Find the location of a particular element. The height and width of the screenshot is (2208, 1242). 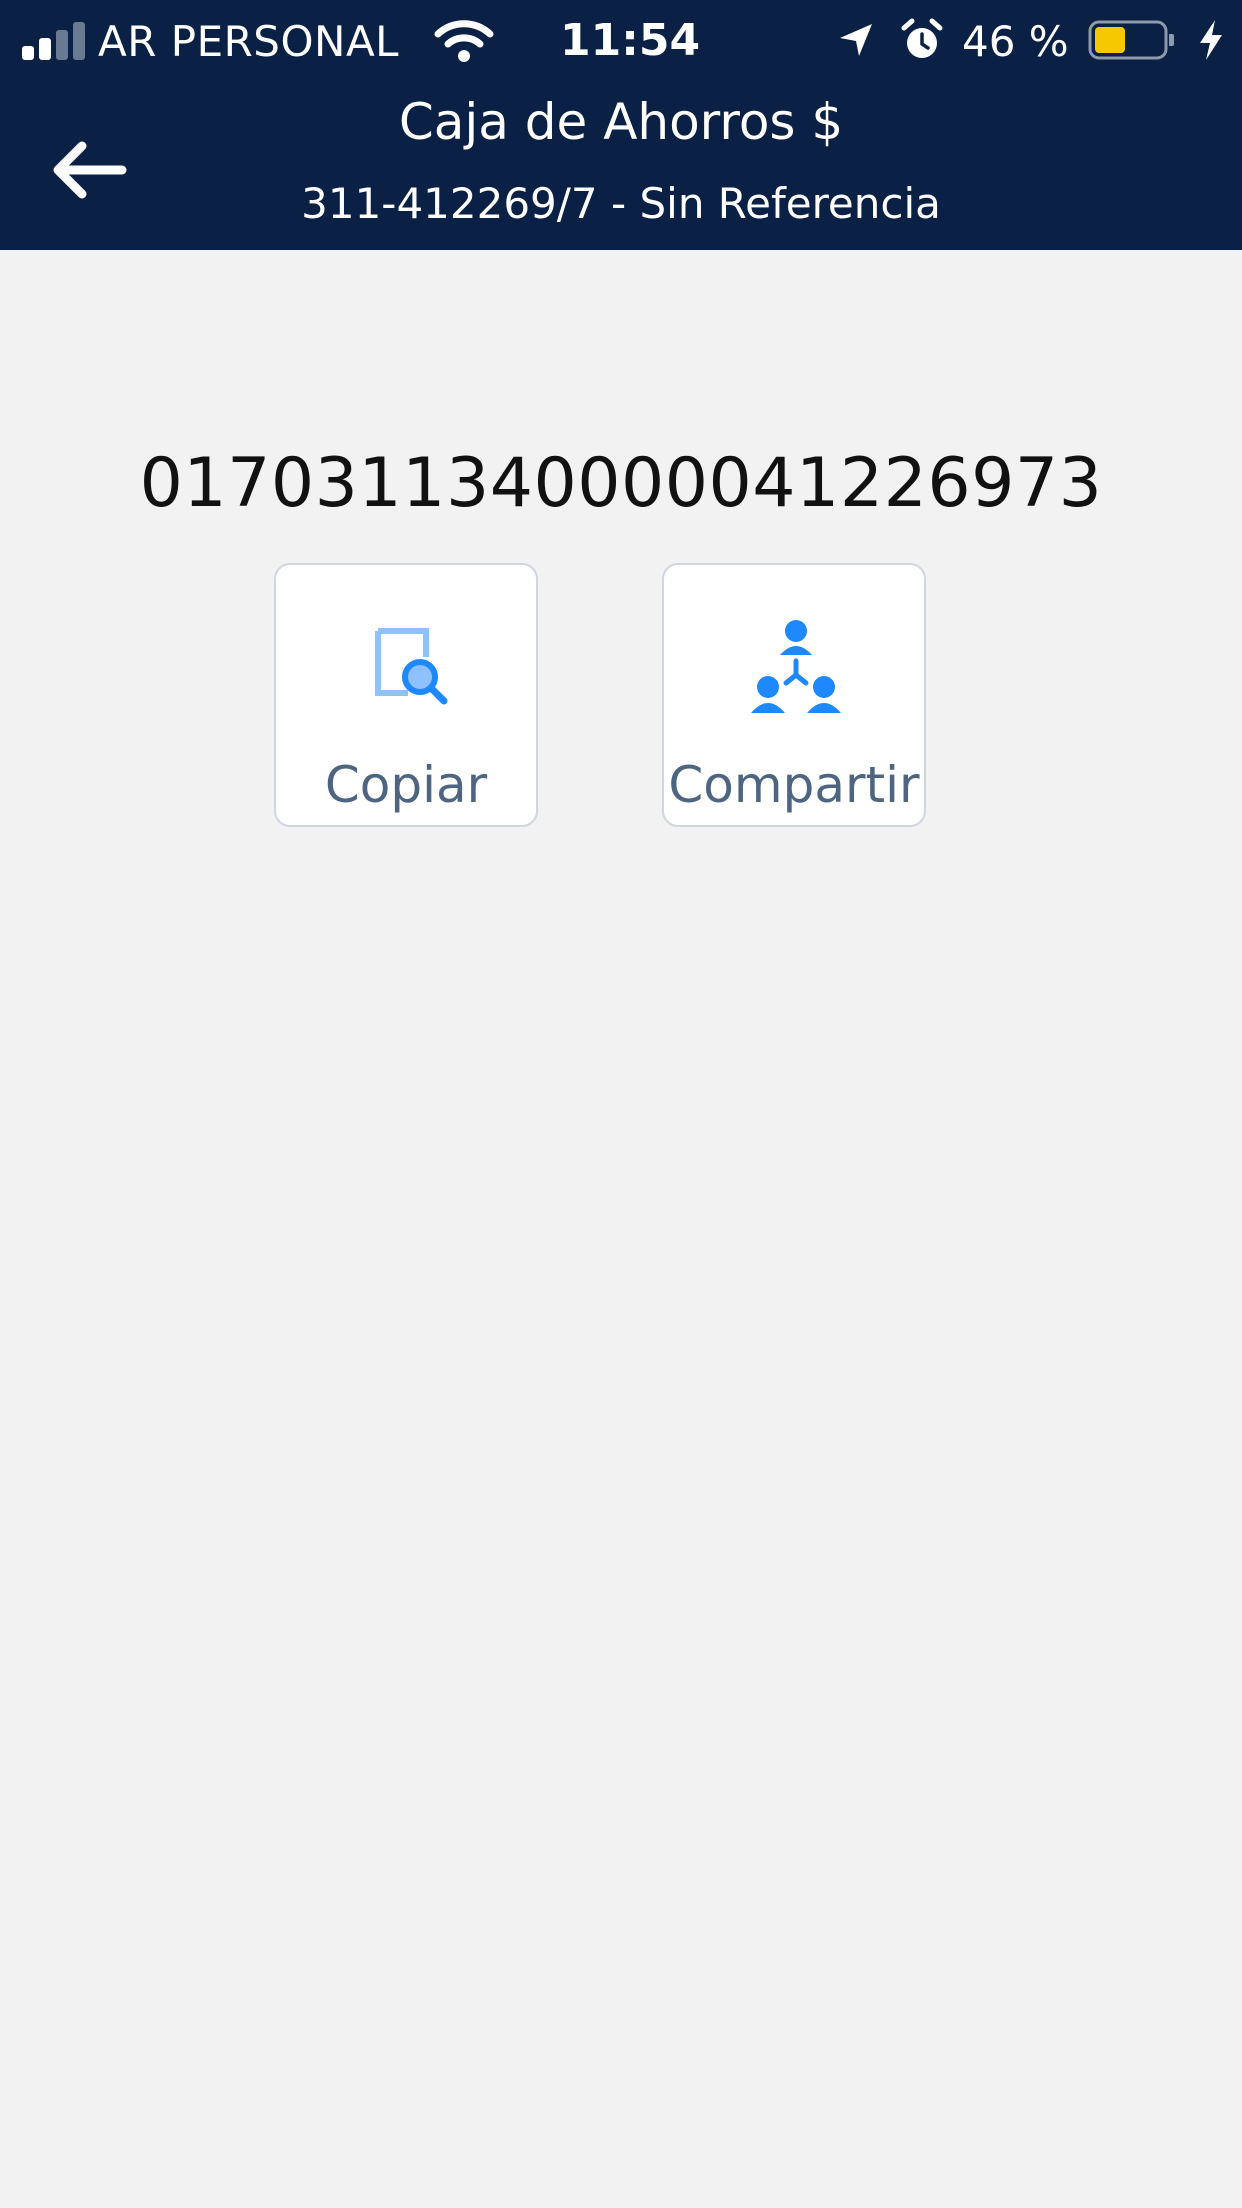

account-number: 0170311340000041226973 is located at coordinates (621, 483).